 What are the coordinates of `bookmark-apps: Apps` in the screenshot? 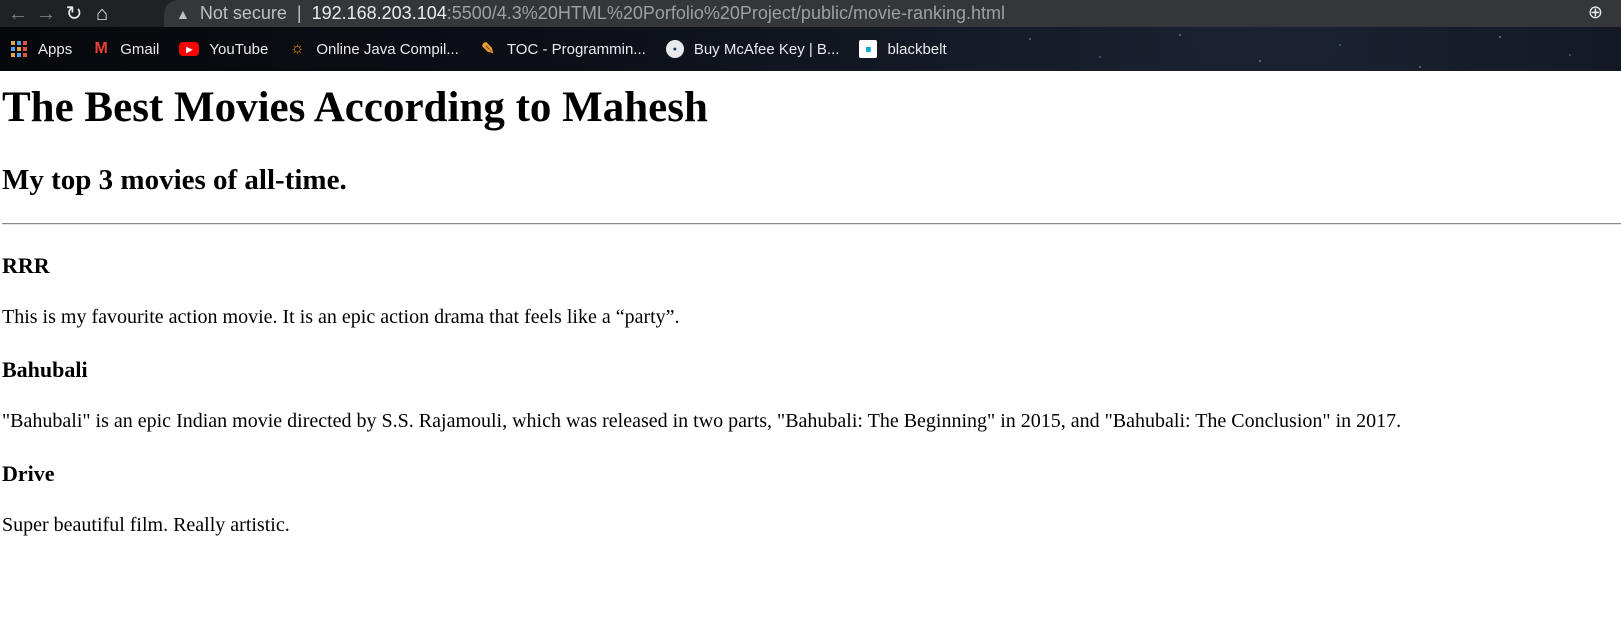 It's located at (41, 49).